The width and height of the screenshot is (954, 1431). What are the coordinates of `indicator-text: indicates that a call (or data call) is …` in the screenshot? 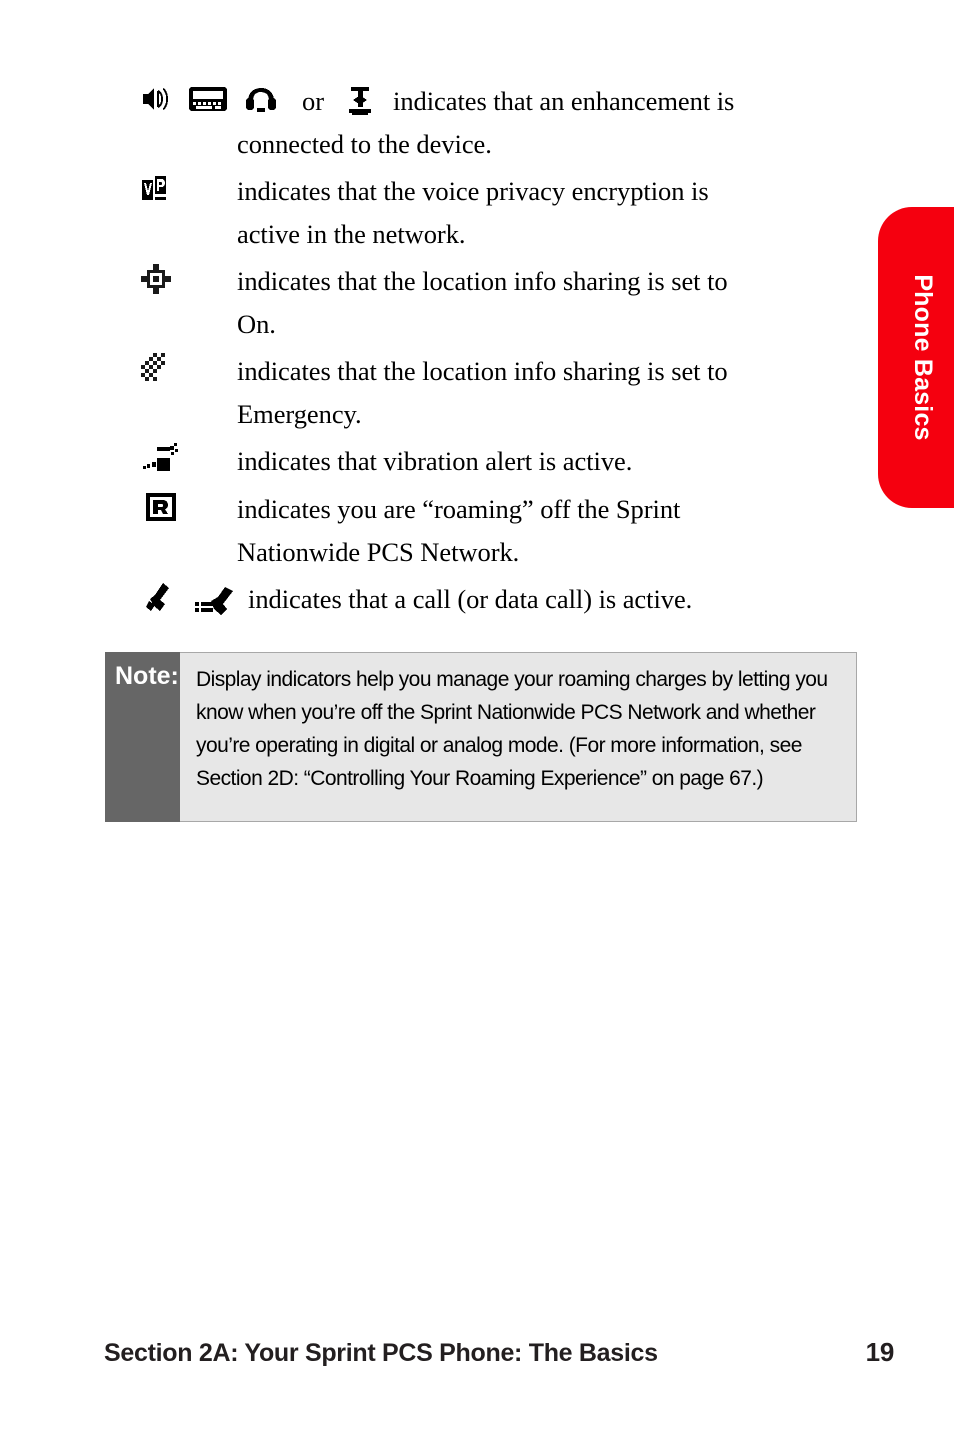 It's located at (554, 599).